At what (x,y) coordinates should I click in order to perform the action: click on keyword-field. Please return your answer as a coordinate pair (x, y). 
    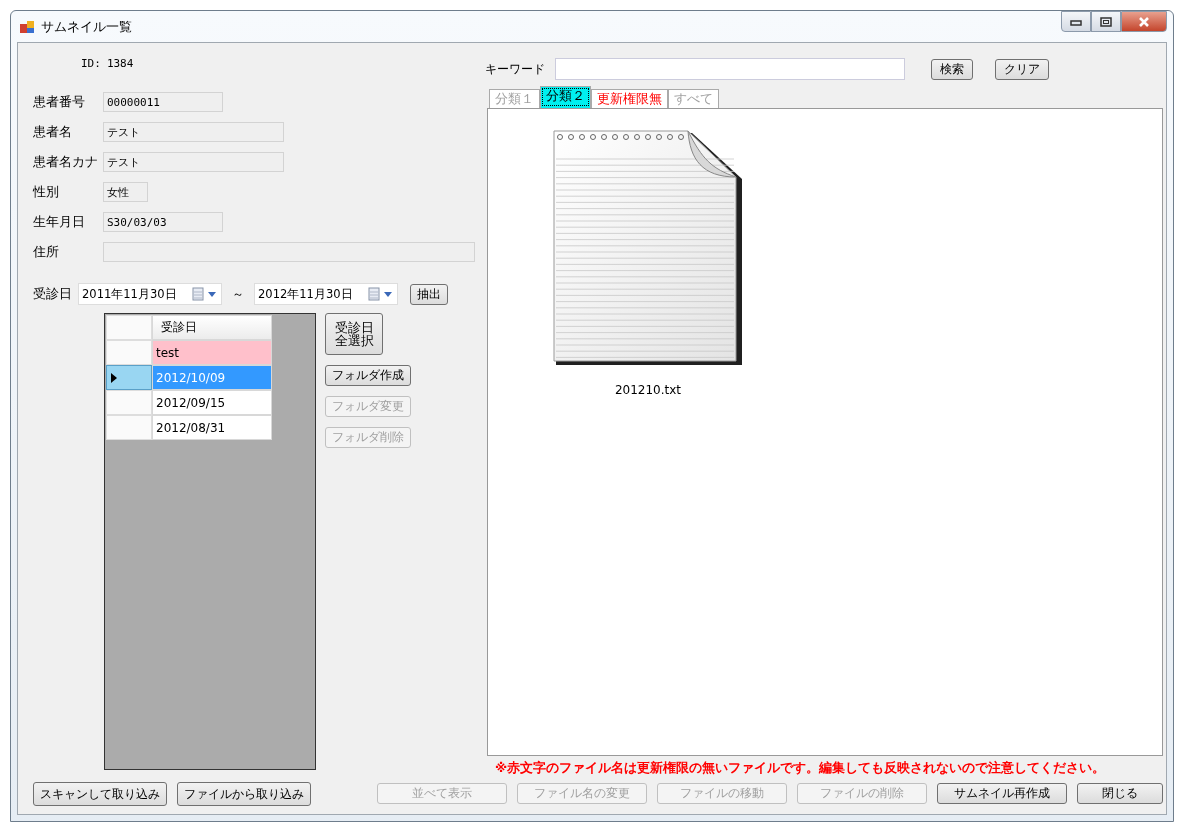
    Looking at the image, I should click on (730, 69).